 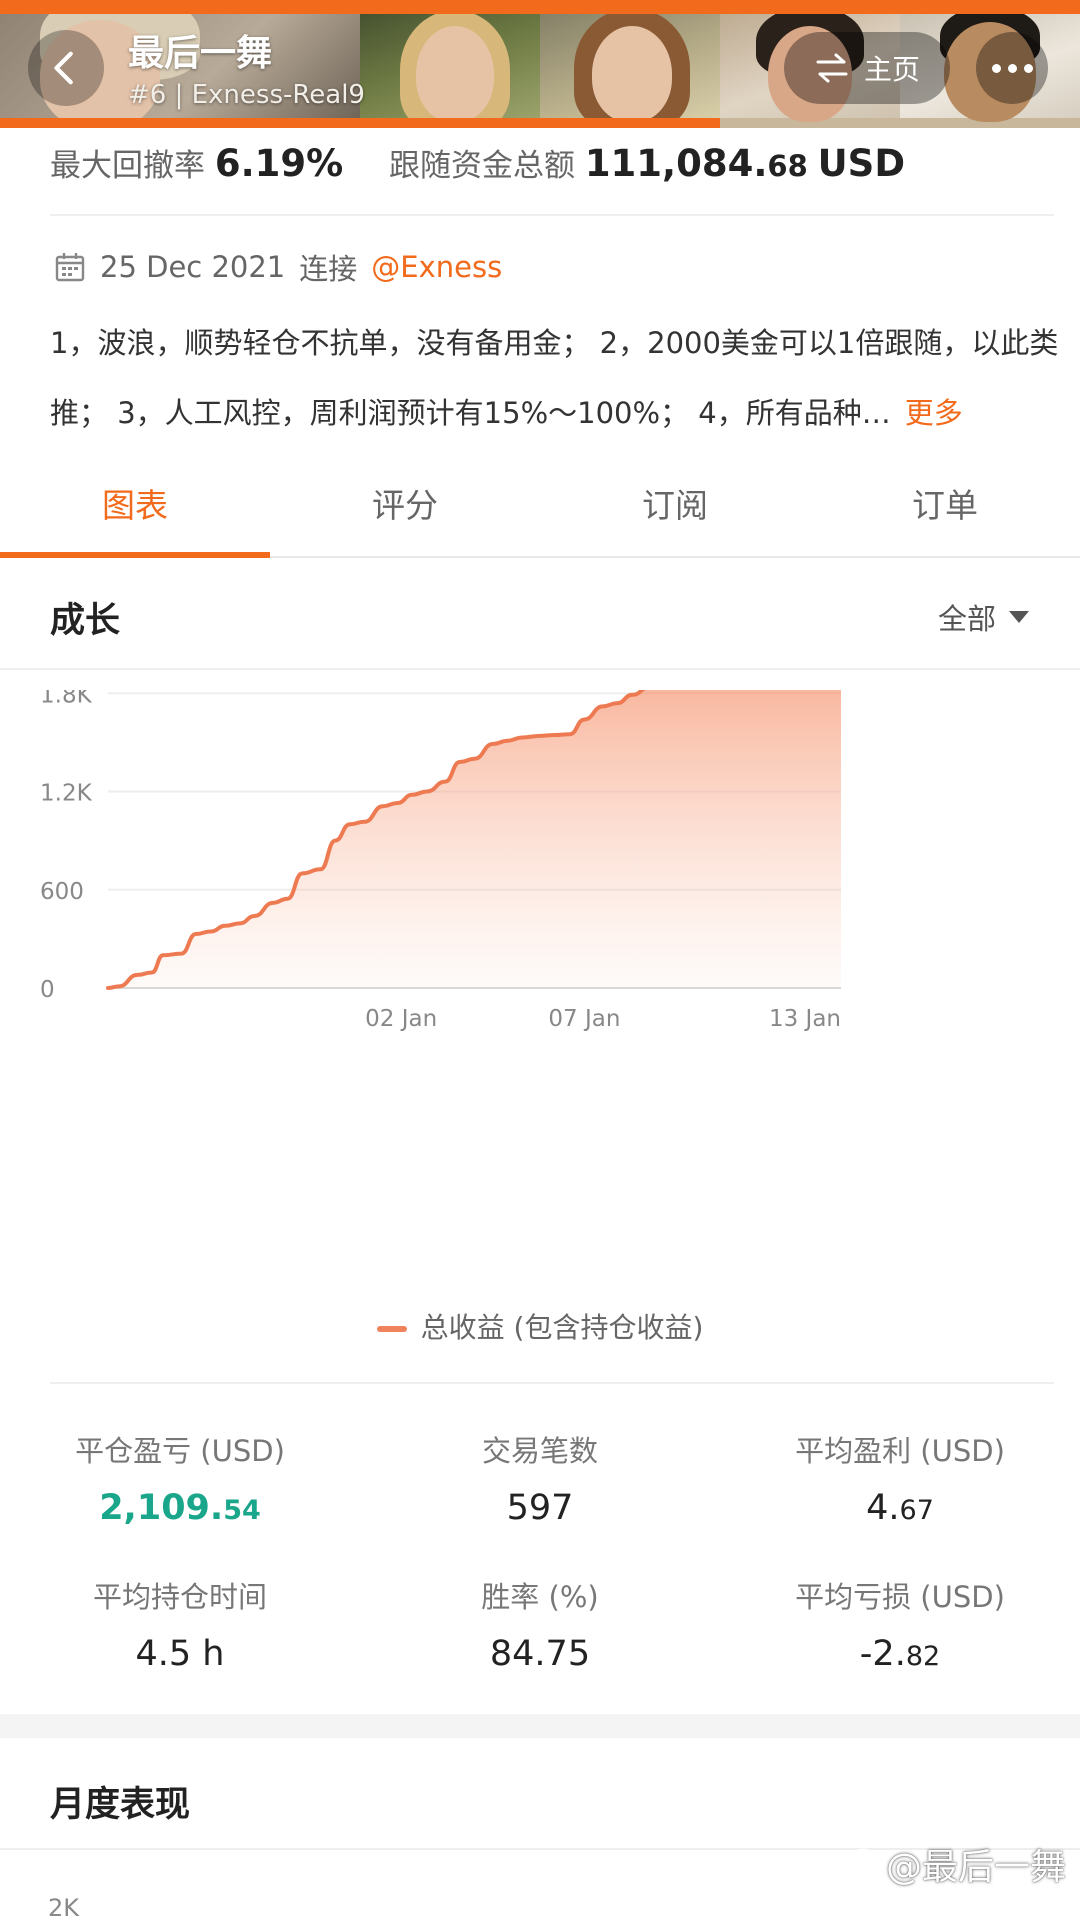 I want to click on x-tick-label: 13 Jan, so click(x=805, y=1019).